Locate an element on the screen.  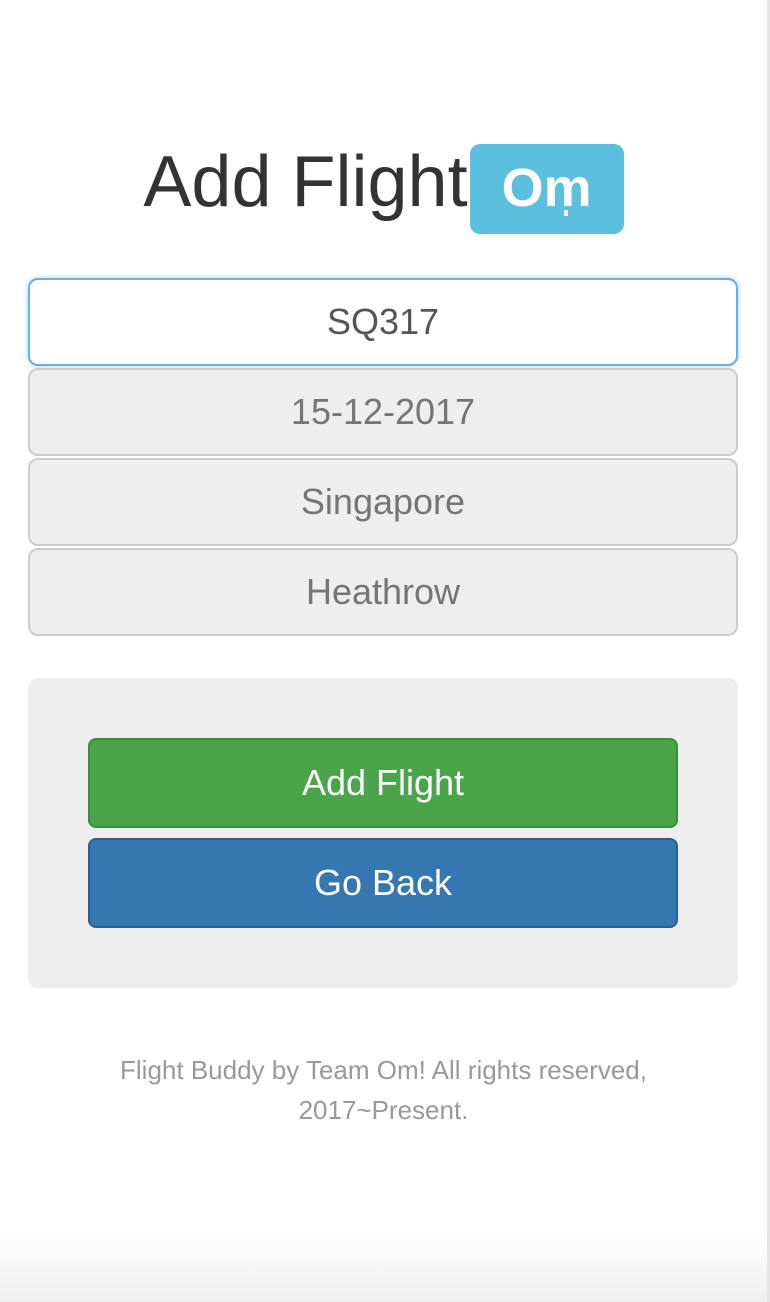
header: Add Flight Om is located at coordinates (383, 188).